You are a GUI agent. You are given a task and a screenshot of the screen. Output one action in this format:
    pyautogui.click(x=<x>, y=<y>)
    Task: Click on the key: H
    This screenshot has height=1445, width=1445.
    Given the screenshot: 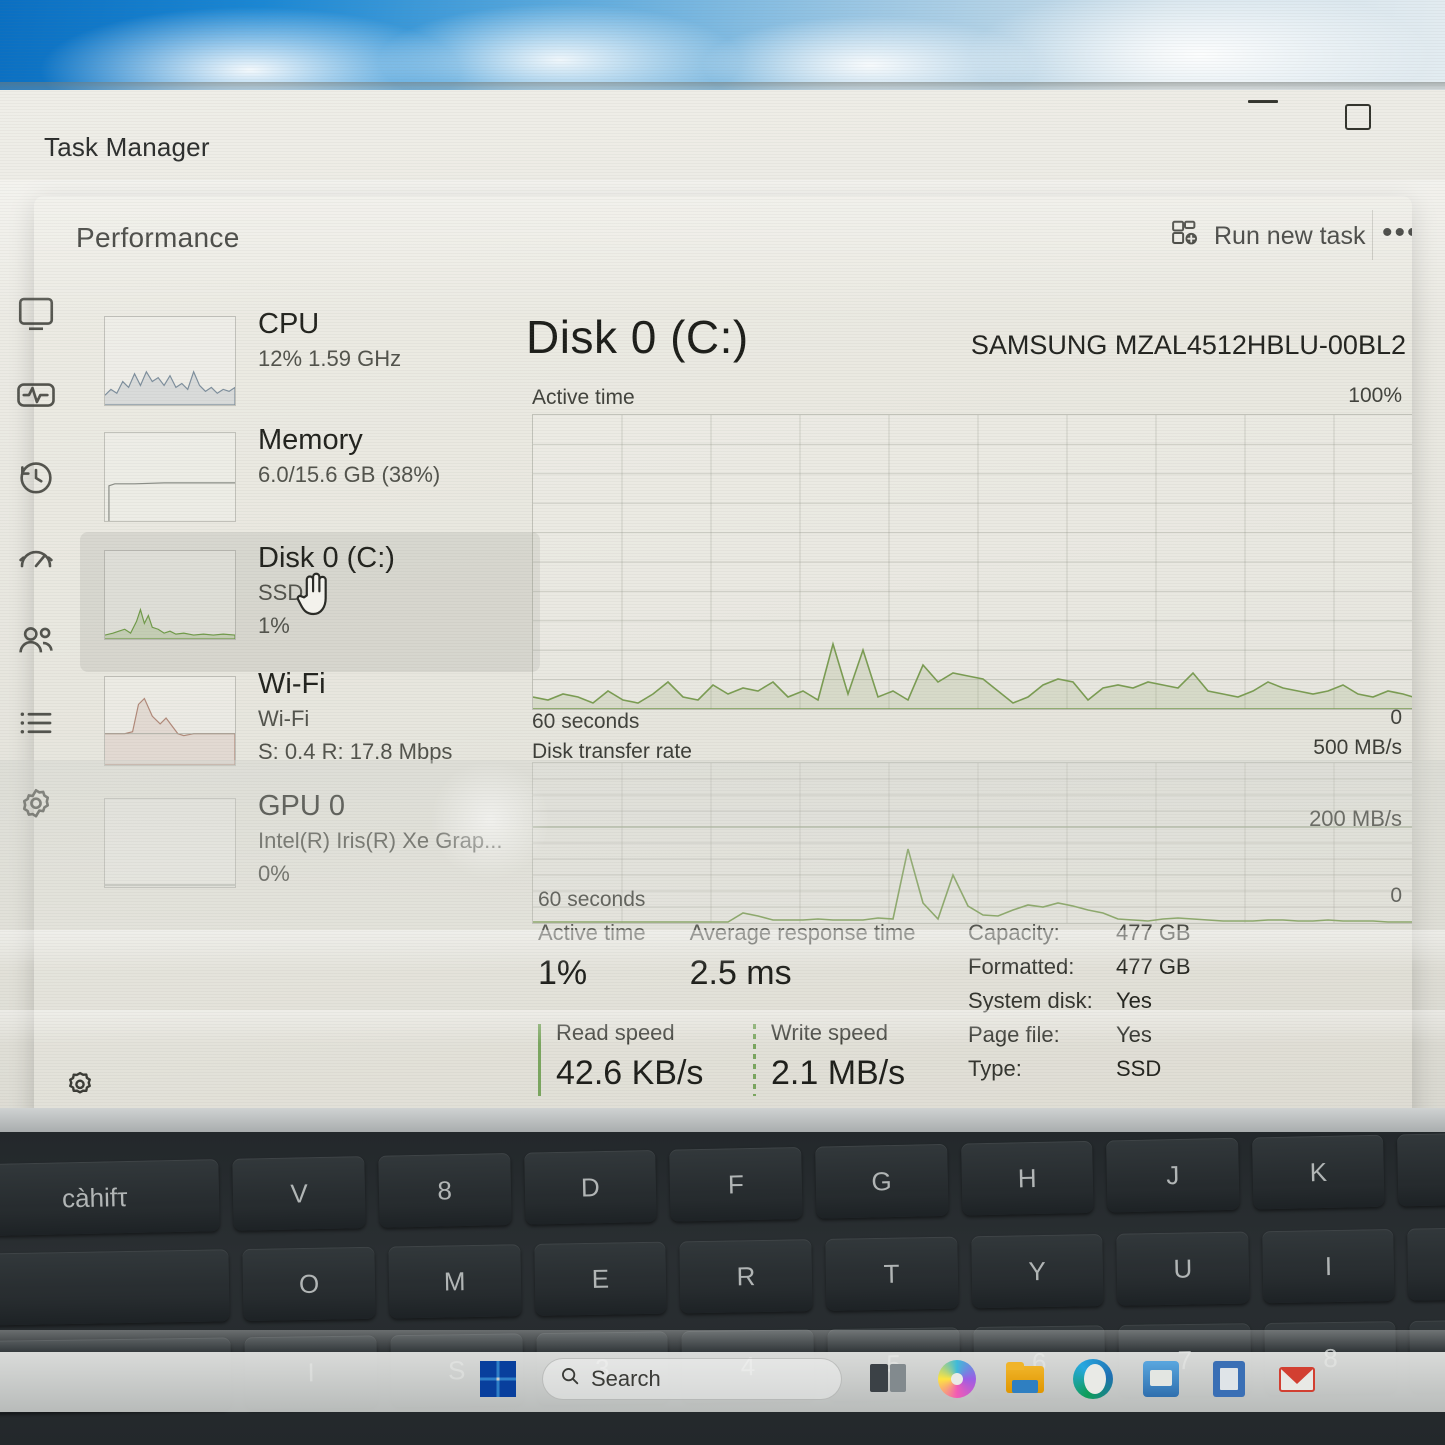 What is the action you would take?
    pyautogui.click(x=1027, y=1178)
    